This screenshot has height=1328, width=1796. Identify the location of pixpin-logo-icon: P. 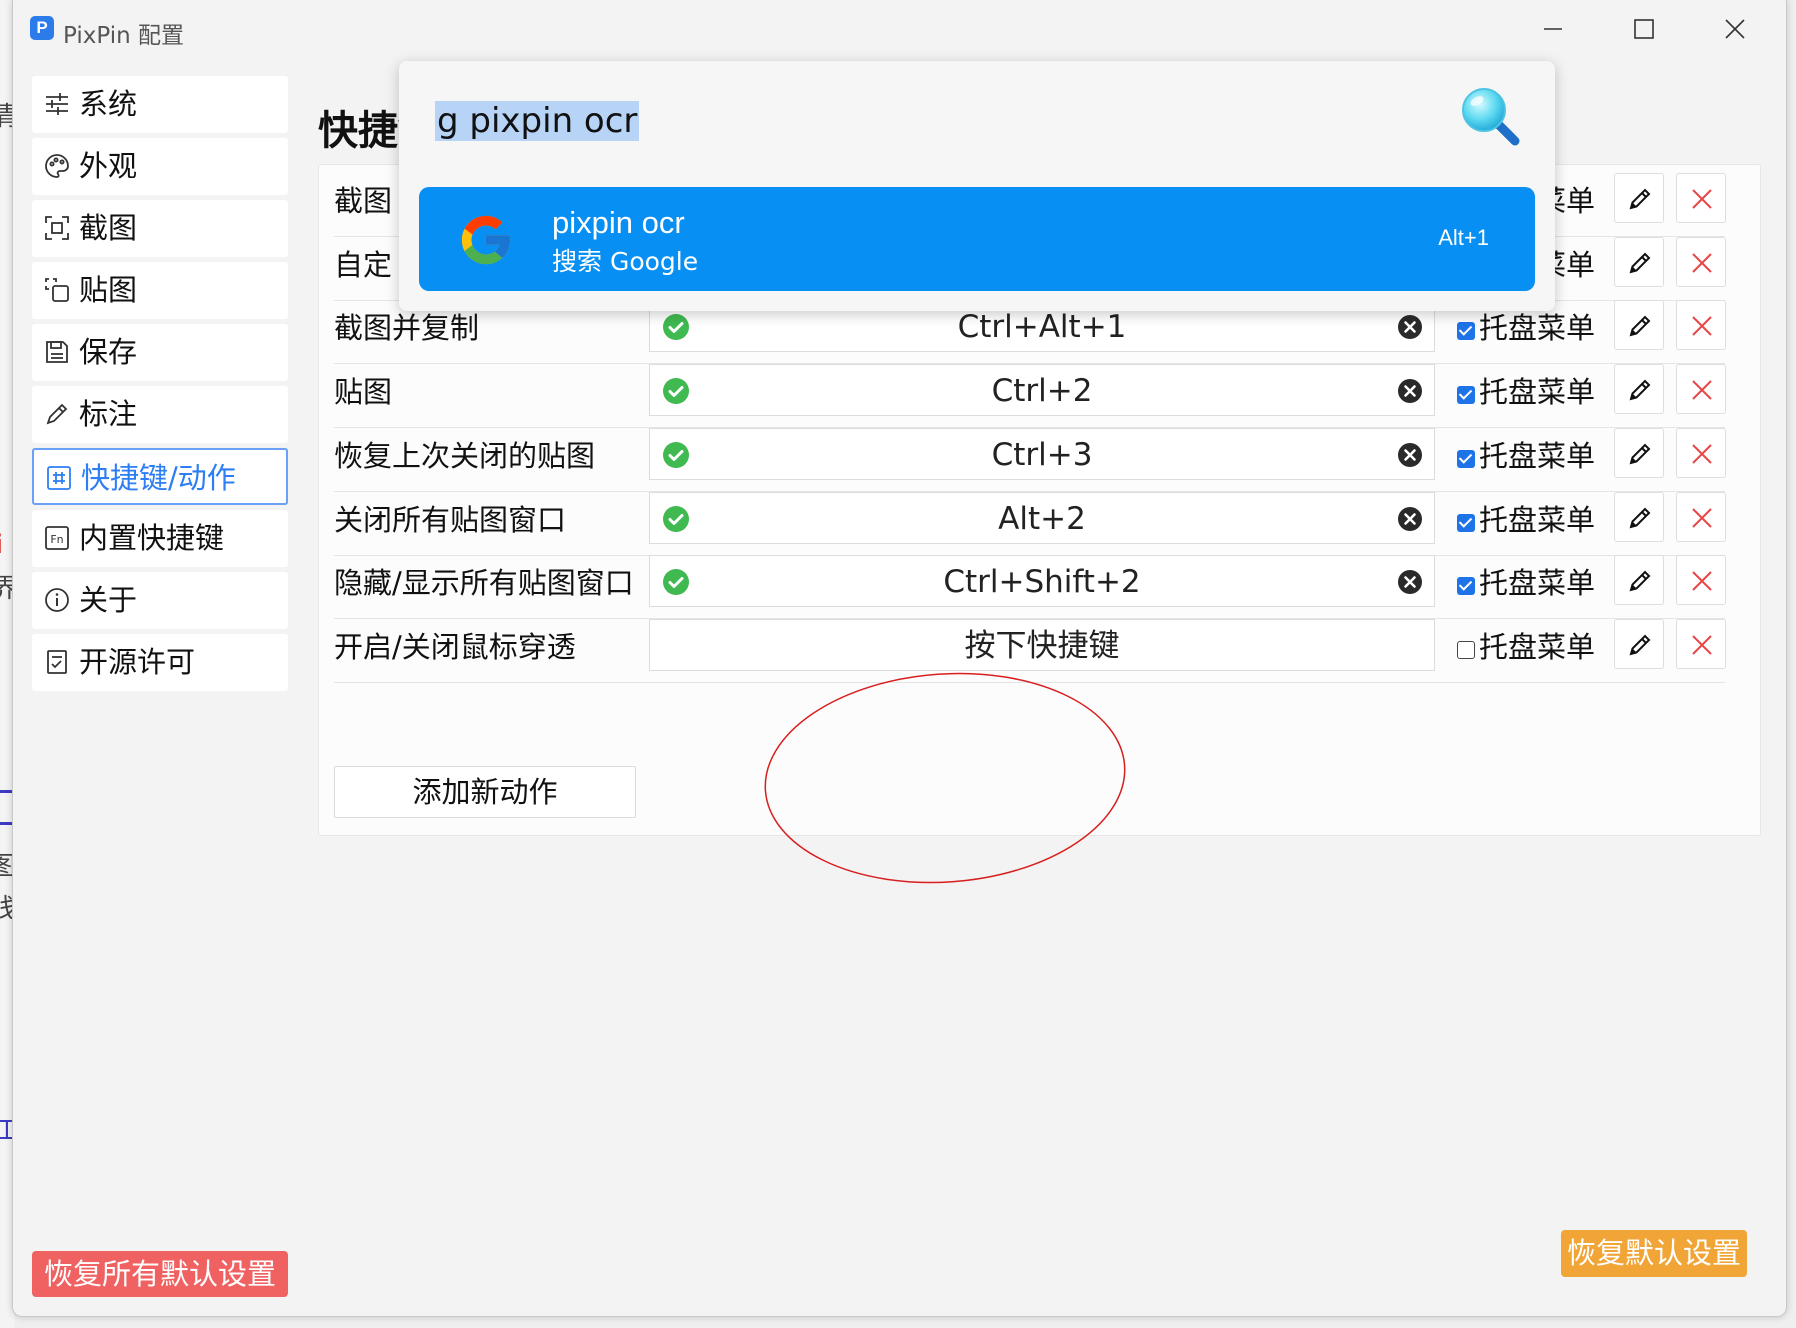
(42, 28).